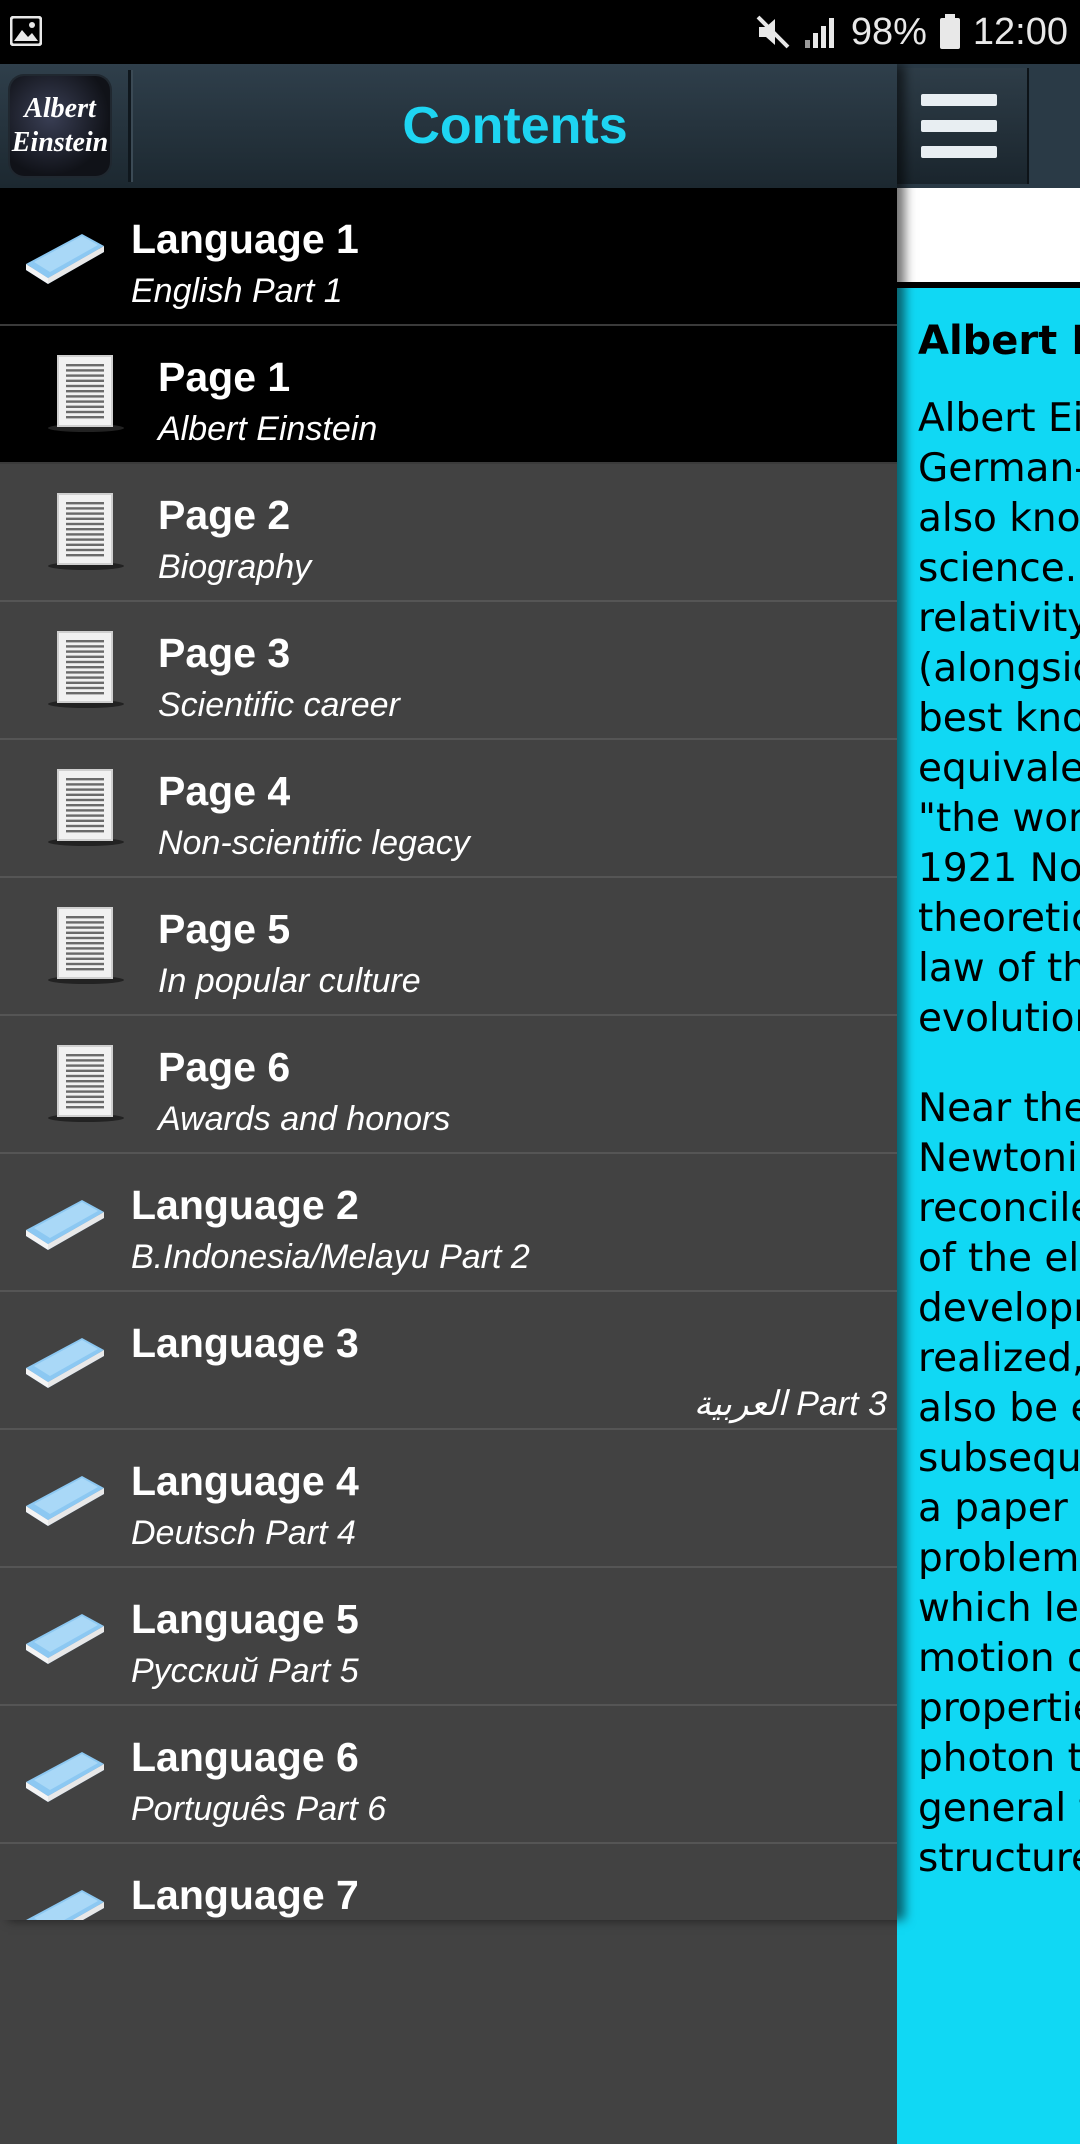 Image resolution: width=1080 pixels, height=2144 pixels. I want to click on list-item-title: Language 6, so click(245, 1757).